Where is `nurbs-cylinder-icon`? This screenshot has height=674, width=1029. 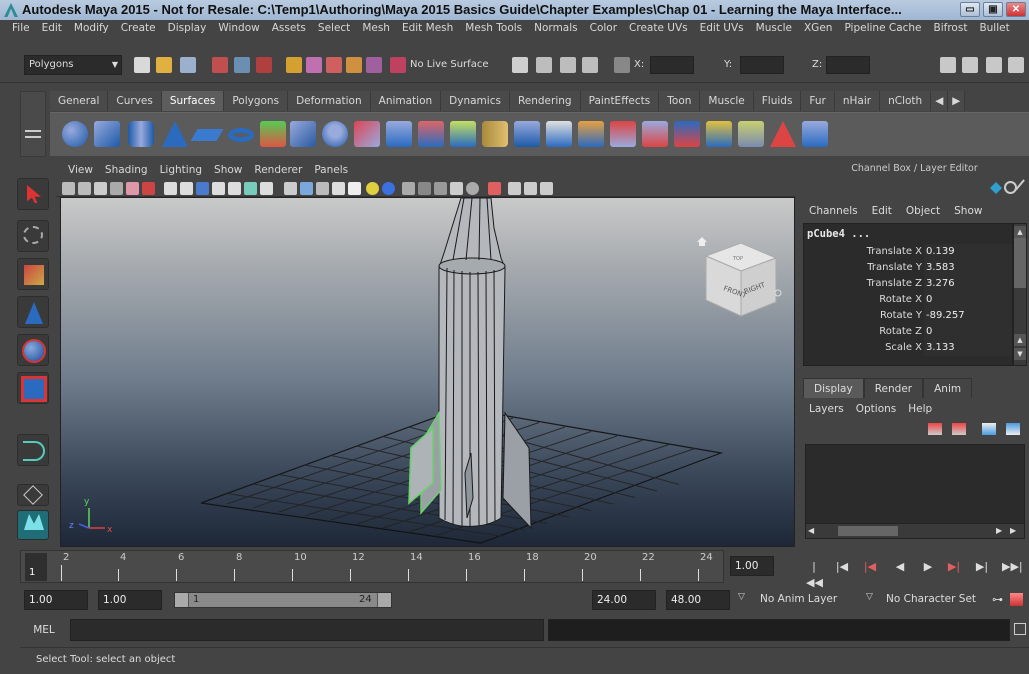
nurbs-cylinder-icon is located at coordinates (141, 134).